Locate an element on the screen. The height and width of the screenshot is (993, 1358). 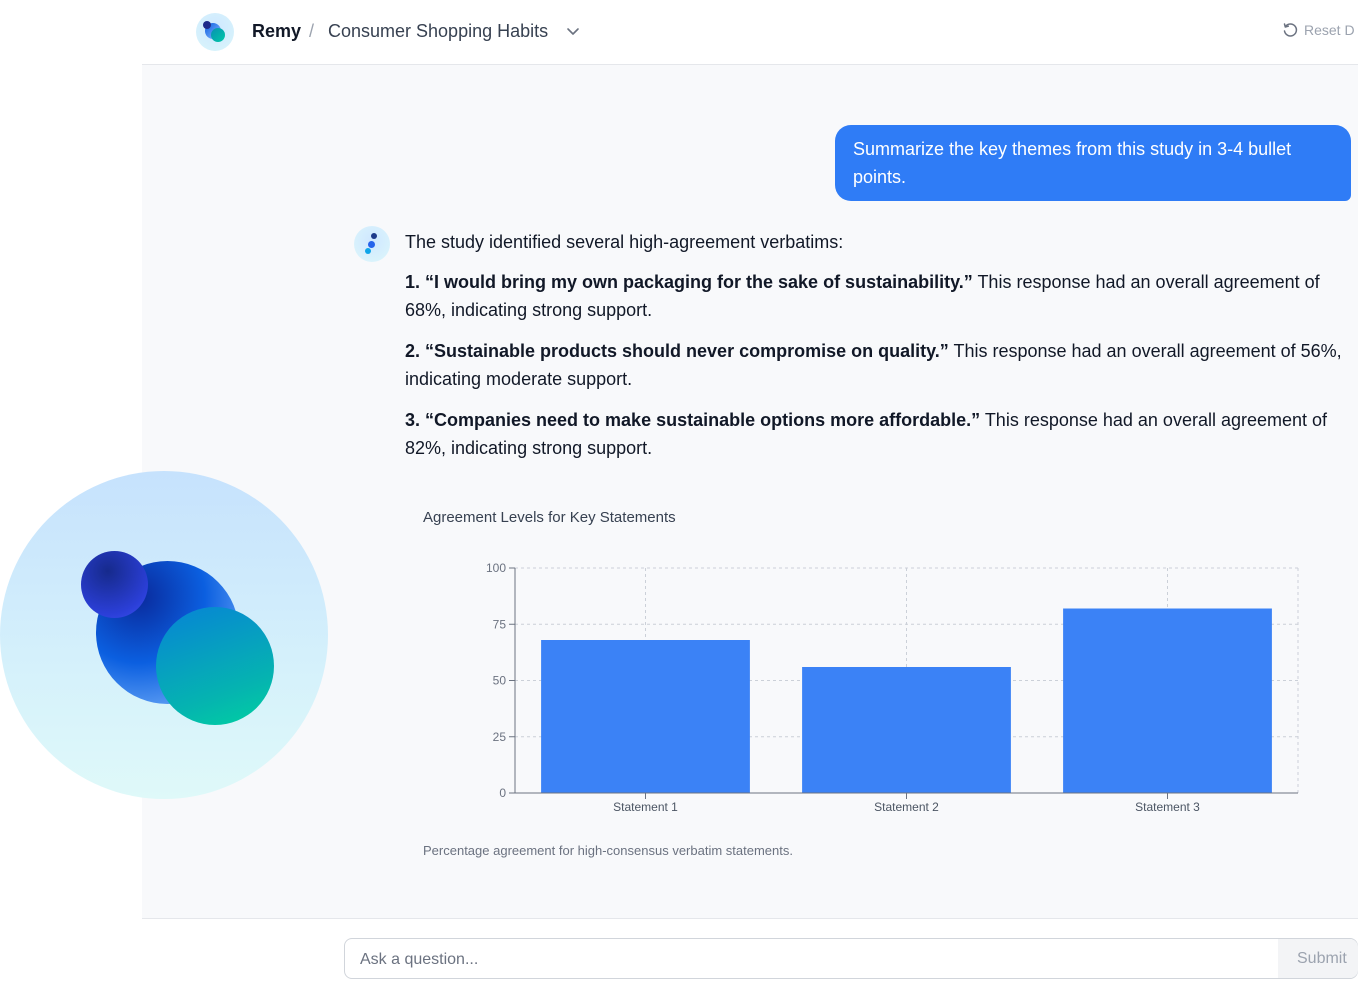
chevron-down-icon is located at coordinates (573, 32).